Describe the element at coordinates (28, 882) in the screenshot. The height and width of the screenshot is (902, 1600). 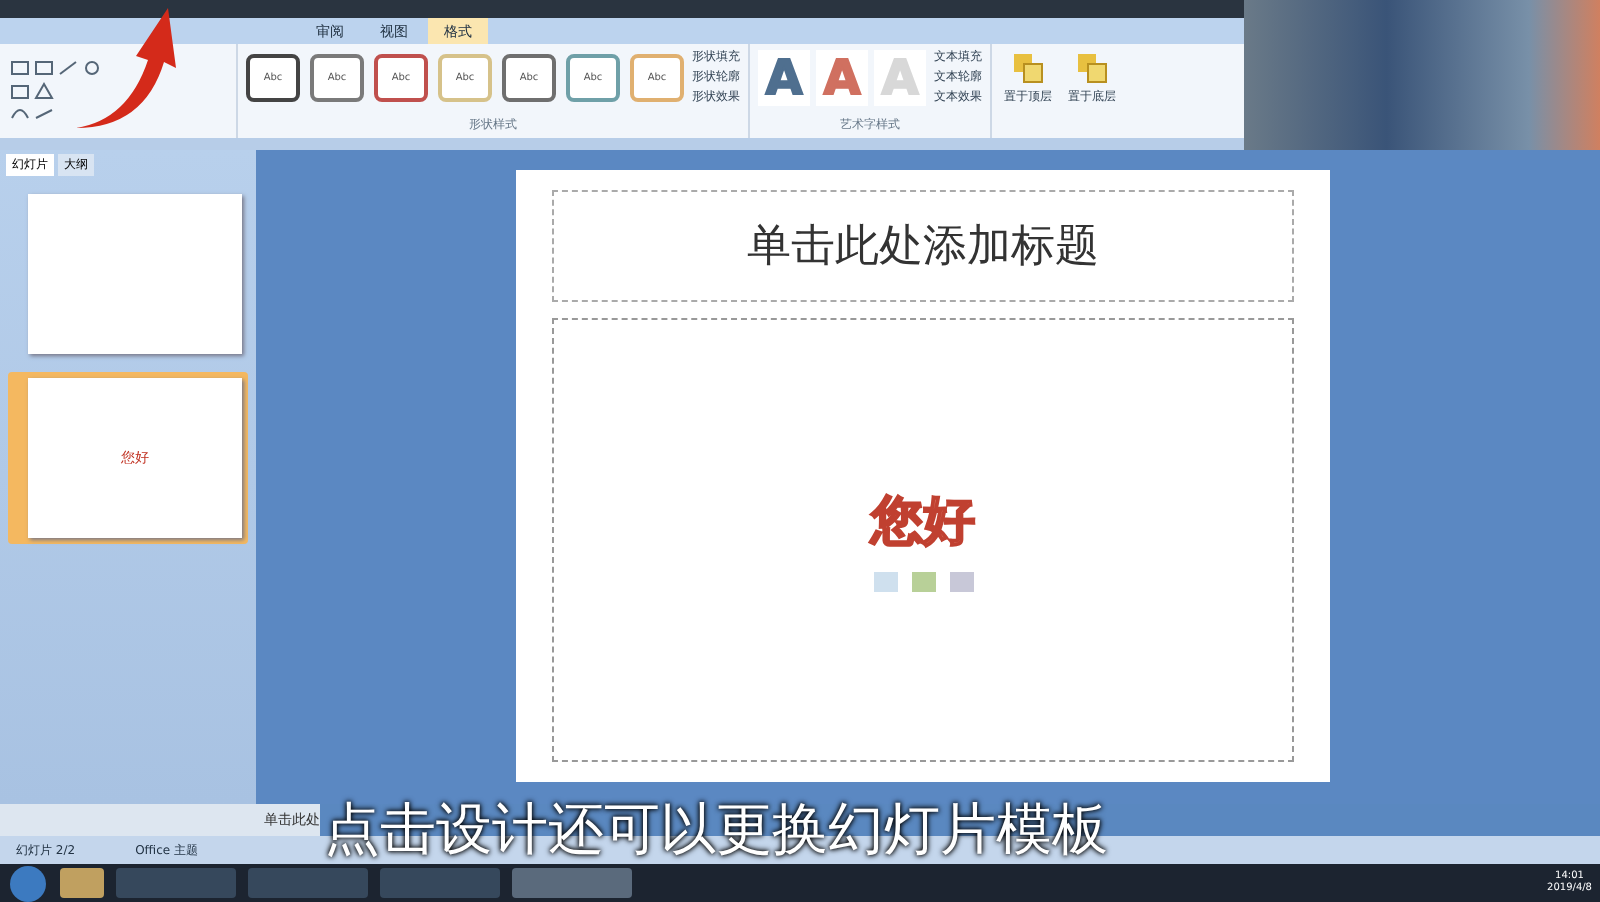
I see `start-button` at that location.